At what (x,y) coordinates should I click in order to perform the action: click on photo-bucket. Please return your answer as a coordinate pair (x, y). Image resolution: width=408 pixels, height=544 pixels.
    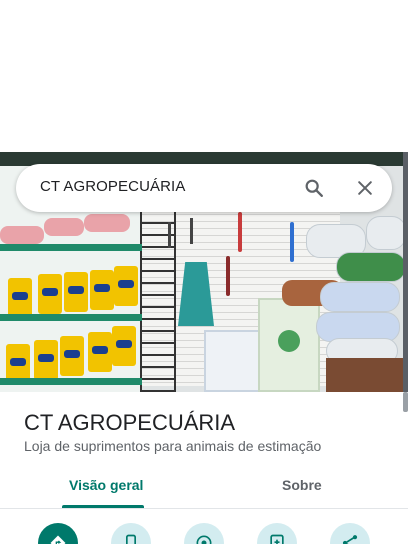
    Looking at the image, I should click on (232, 361).